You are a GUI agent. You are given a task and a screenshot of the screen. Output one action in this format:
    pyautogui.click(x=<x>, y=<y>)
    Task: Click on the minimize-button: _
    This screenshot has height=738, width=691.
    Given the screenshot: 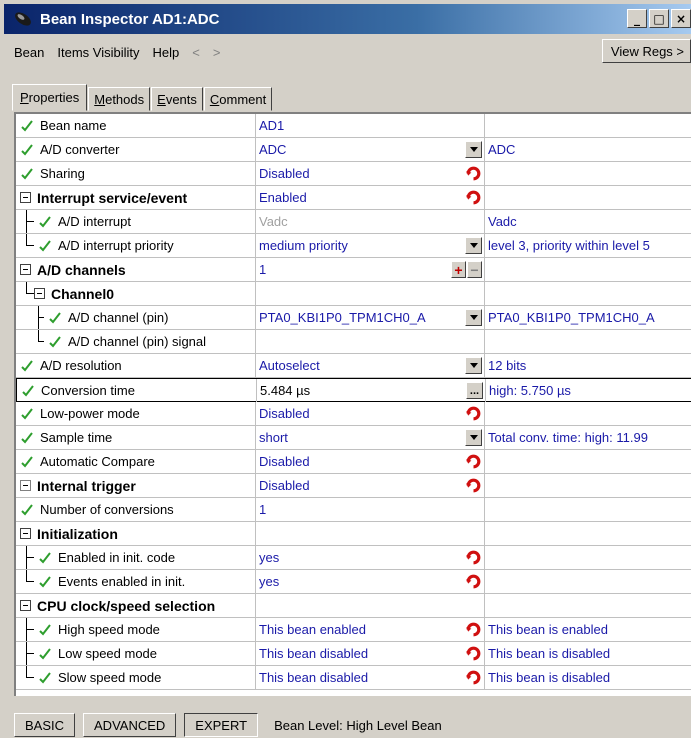 What is the action you would take?
    pyautogui.click(x=637, y=18)
    